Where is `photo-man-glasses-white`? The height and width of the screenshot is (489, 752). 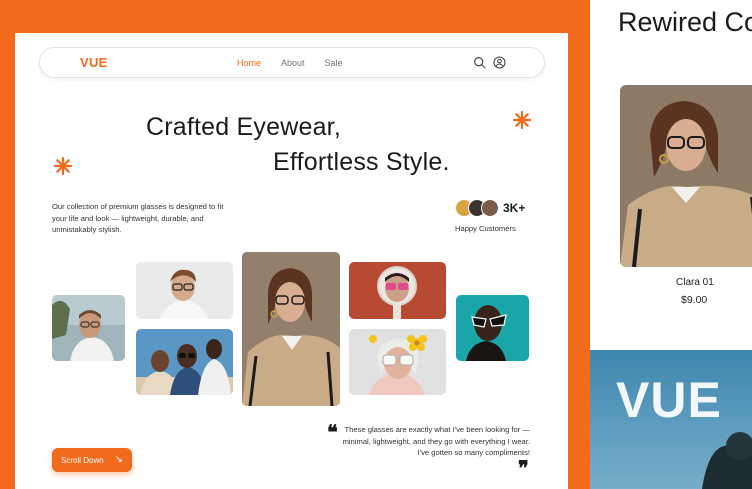
photo-man-glasses-white is located at coordinates (184, 290).